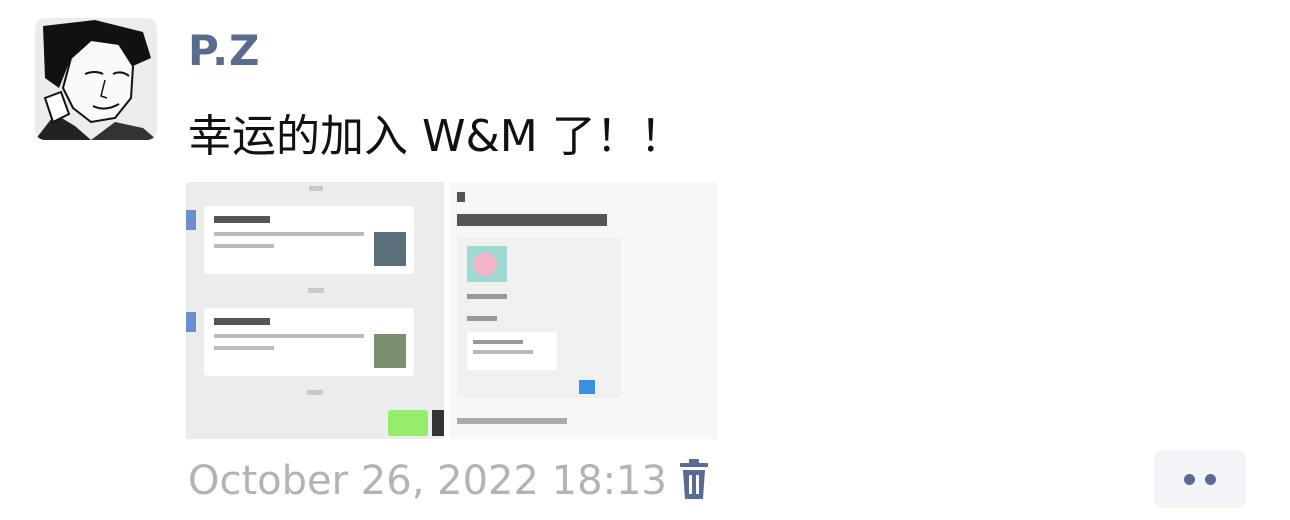  Describe the element at coordinates (224, 50) in the screenshot. I see `post-author: P.Z` at that location.